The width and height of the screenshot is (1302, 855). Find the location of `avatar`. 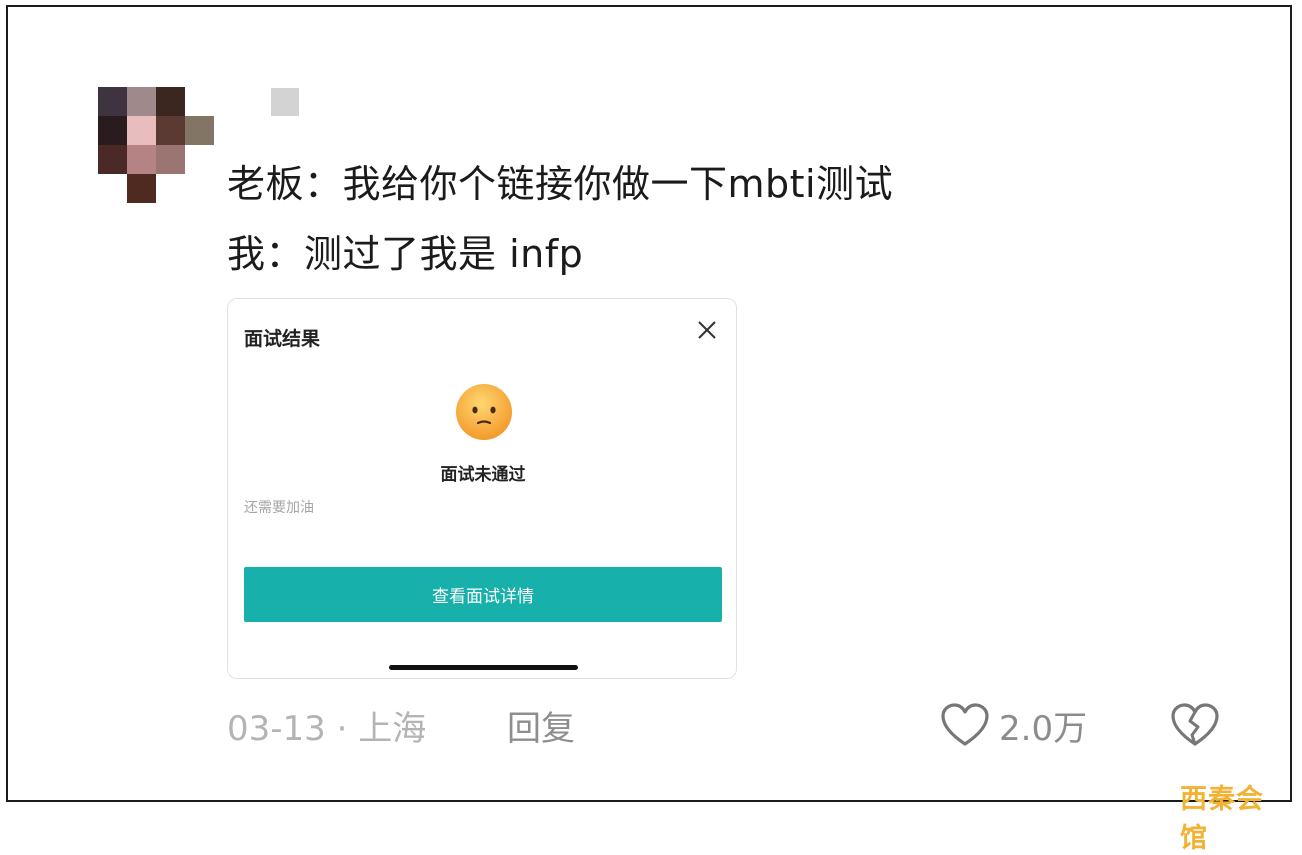

avatar is located at coordinates (156, 145).